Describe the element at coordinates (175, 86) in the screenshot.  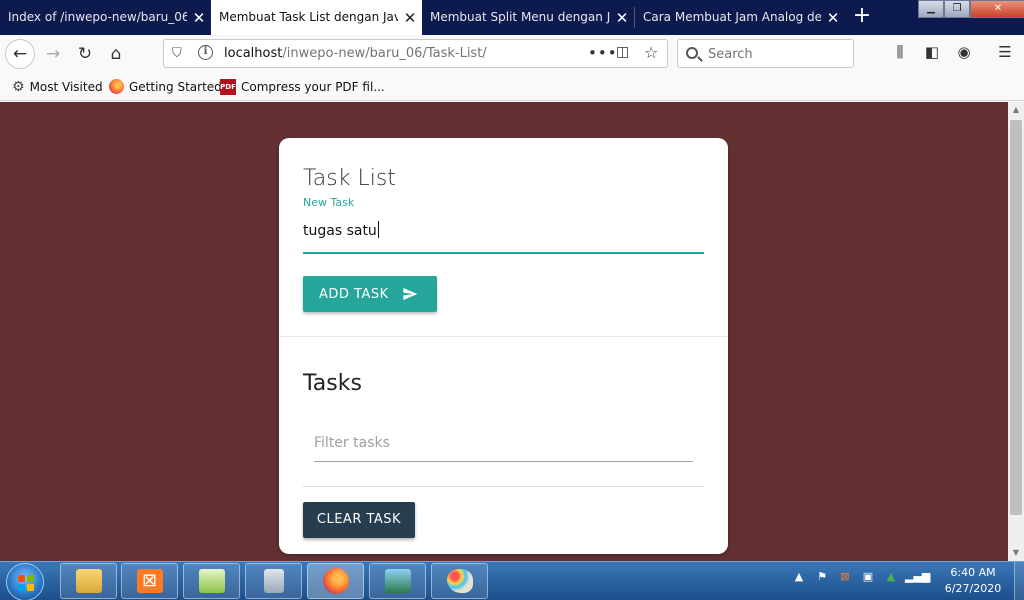
I see `bookmark-label: Getting Started` at that location.